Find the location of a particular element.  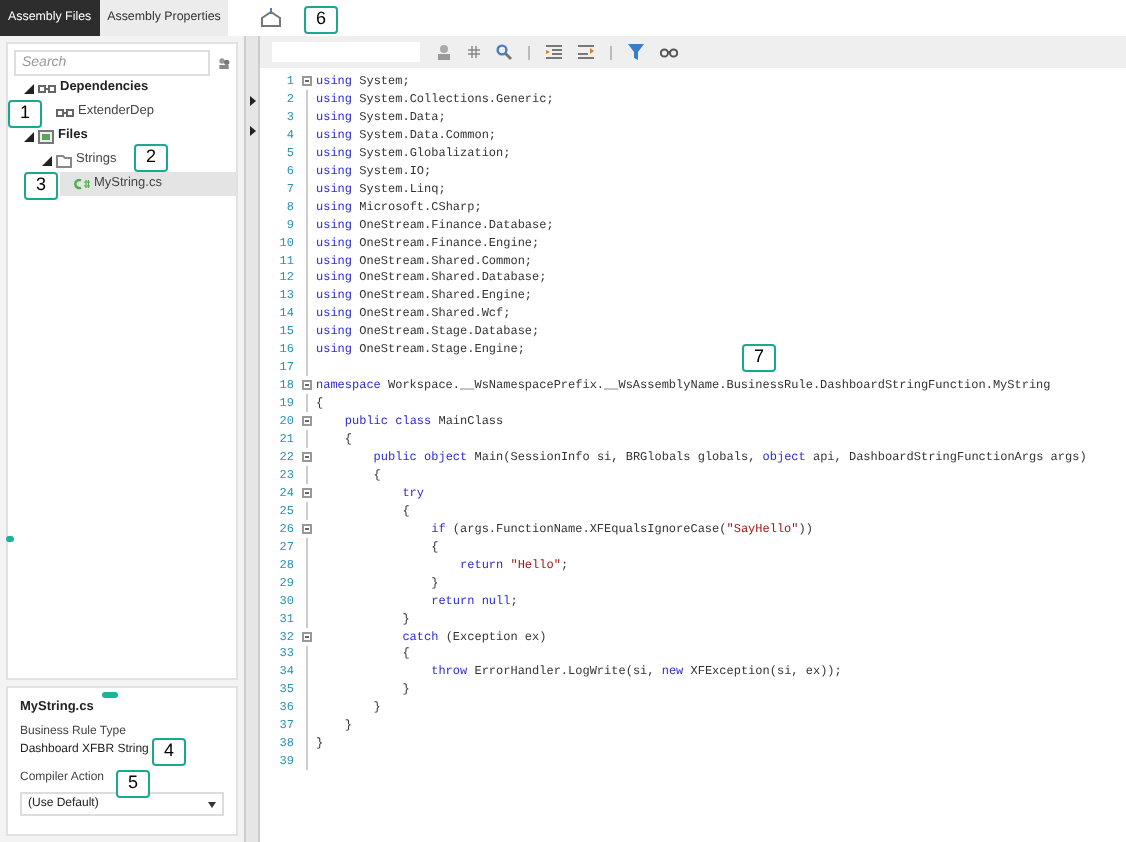

indent-icon is located at coordinates (554, 52).